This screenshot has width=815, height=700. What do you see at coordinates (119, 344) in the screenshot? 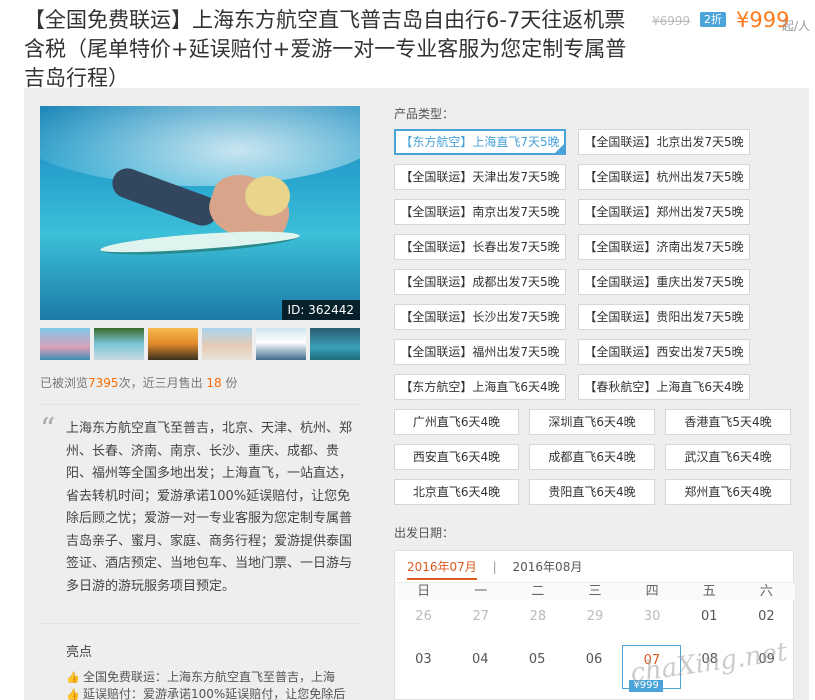
I see `thumbnail-waterfall` at bounding box center [119, 344].